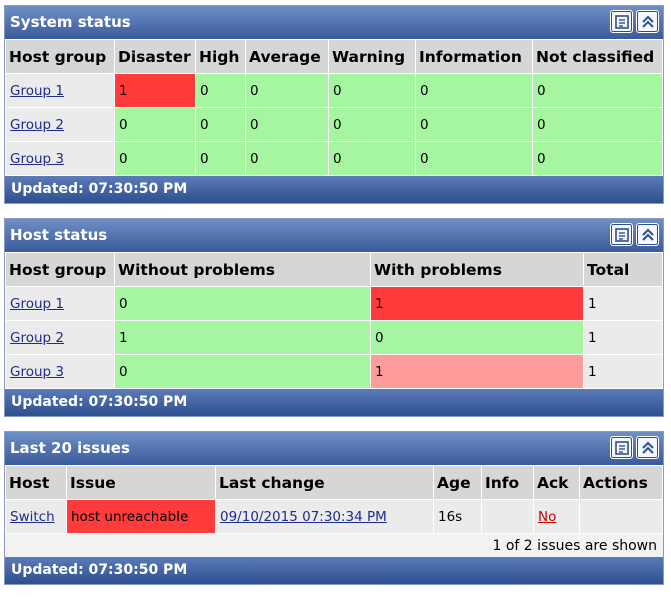 The image size is (671, 600). I want to click on col-info: Info, so click(507, 482).